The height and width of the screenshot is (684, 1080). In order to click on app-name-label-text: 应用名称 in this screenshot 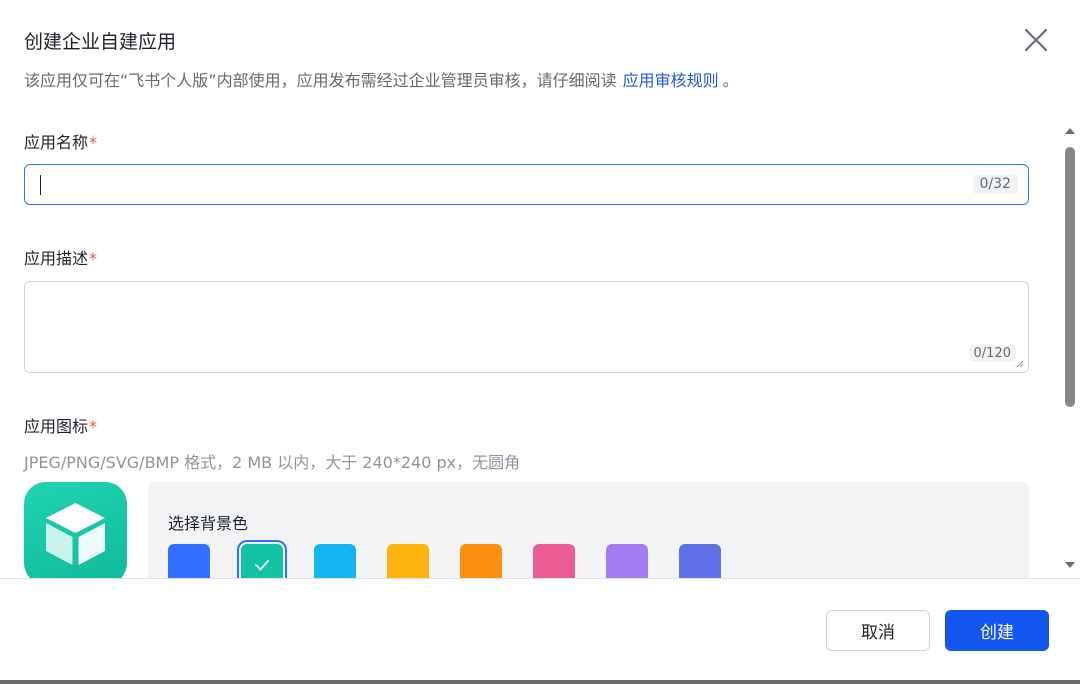, I will do `click(56, 142)`.